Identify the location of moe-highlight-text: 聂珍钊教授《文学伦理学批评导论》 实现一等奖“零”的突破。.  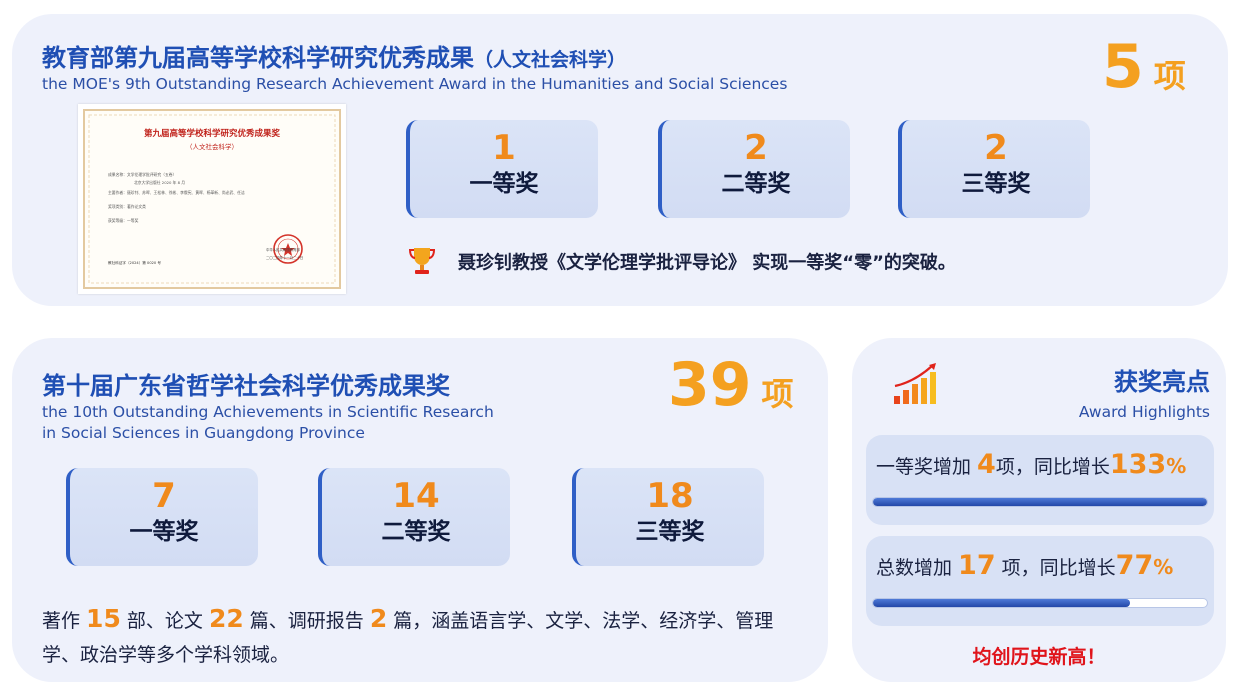
(707, 263).